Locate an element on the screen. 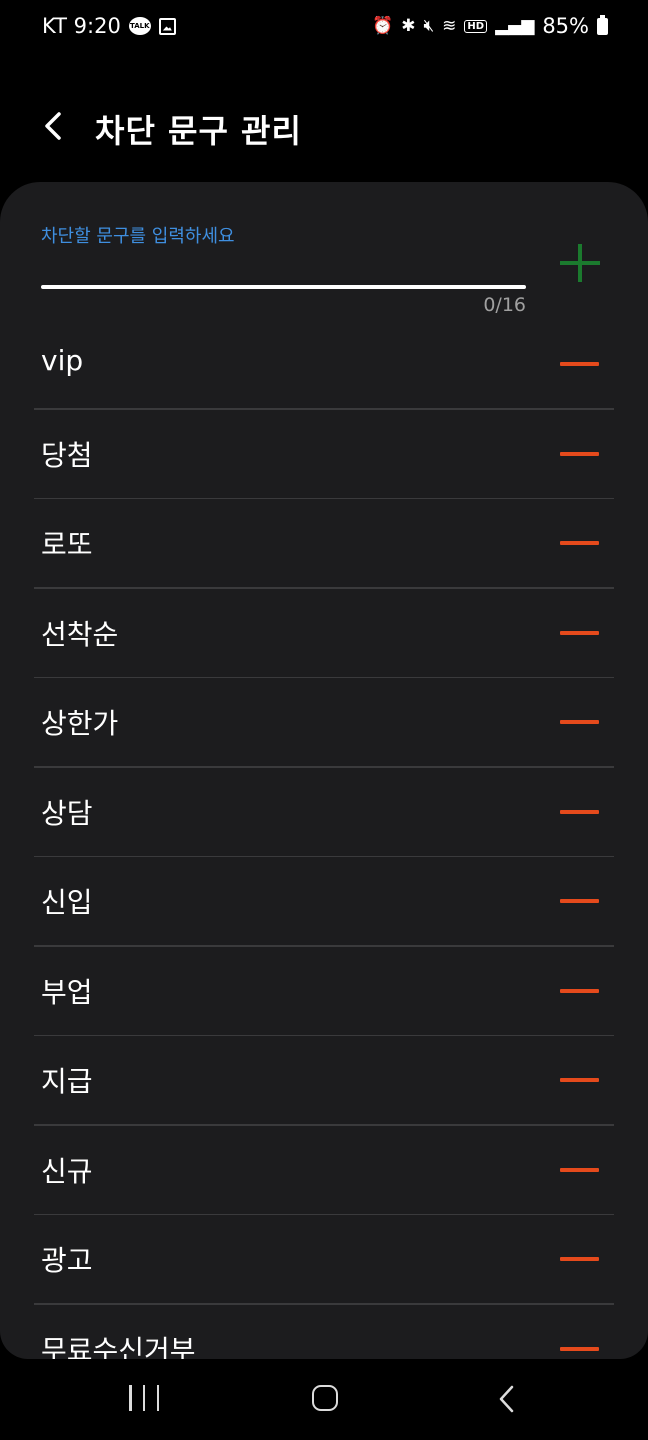 The width and height of the screenshot is (648, 1440). phrase-label: 광고 is located at coordinates (67, 1260).